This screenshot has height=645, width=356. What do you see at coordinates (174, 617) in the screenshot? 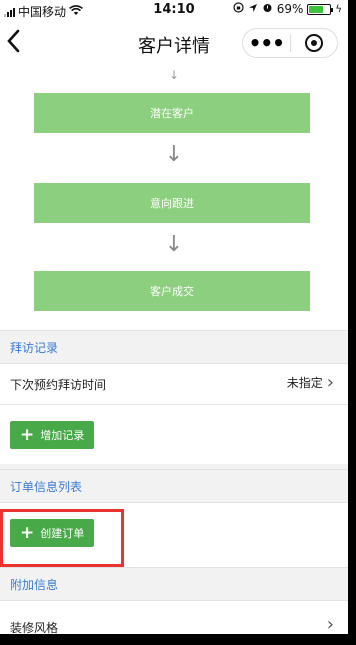
I see `extra-info-block: 装修风格 ›` at bounding box center [174, 617].